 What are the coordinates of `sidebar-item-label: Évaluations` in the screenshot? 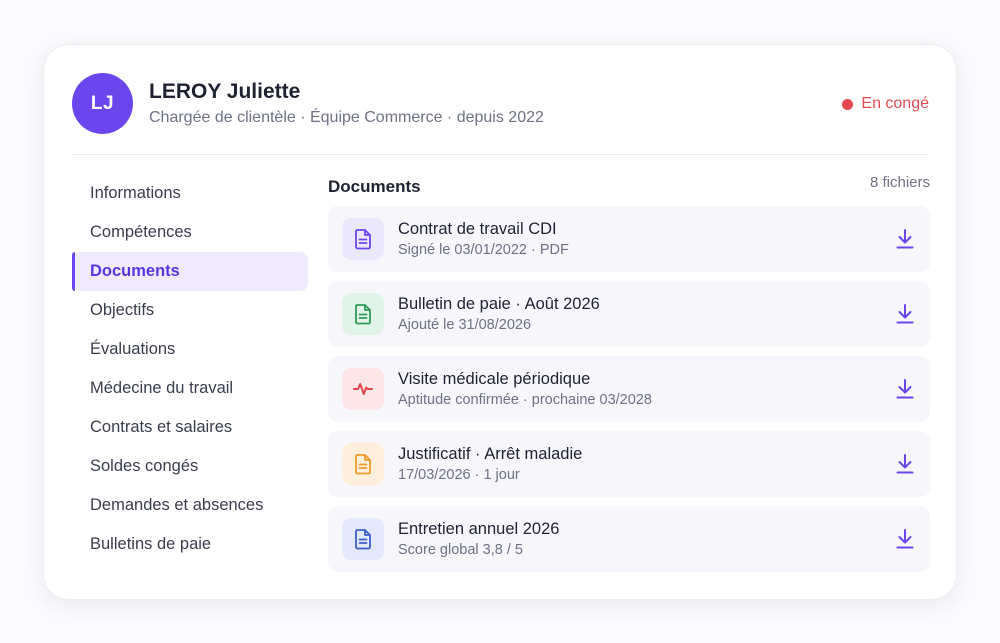 It's located at (133, 349).